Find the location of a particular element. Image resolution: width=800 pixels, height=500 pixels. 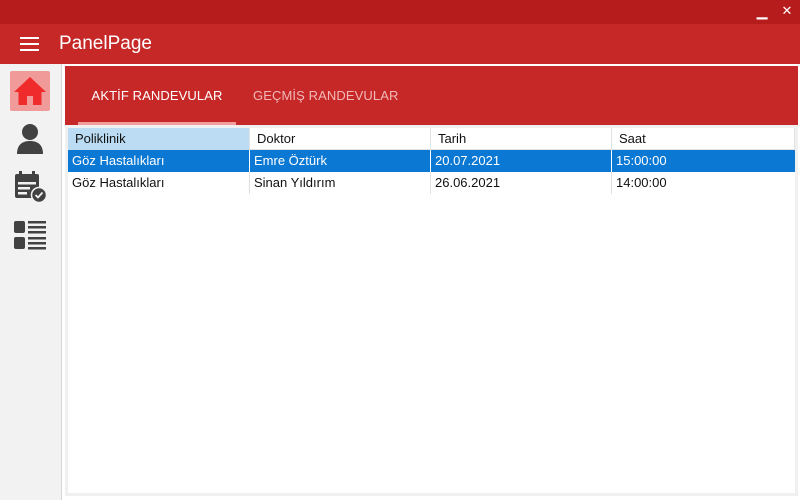

table-cell: 26.06.2021 is located at coordinates (521, 183).